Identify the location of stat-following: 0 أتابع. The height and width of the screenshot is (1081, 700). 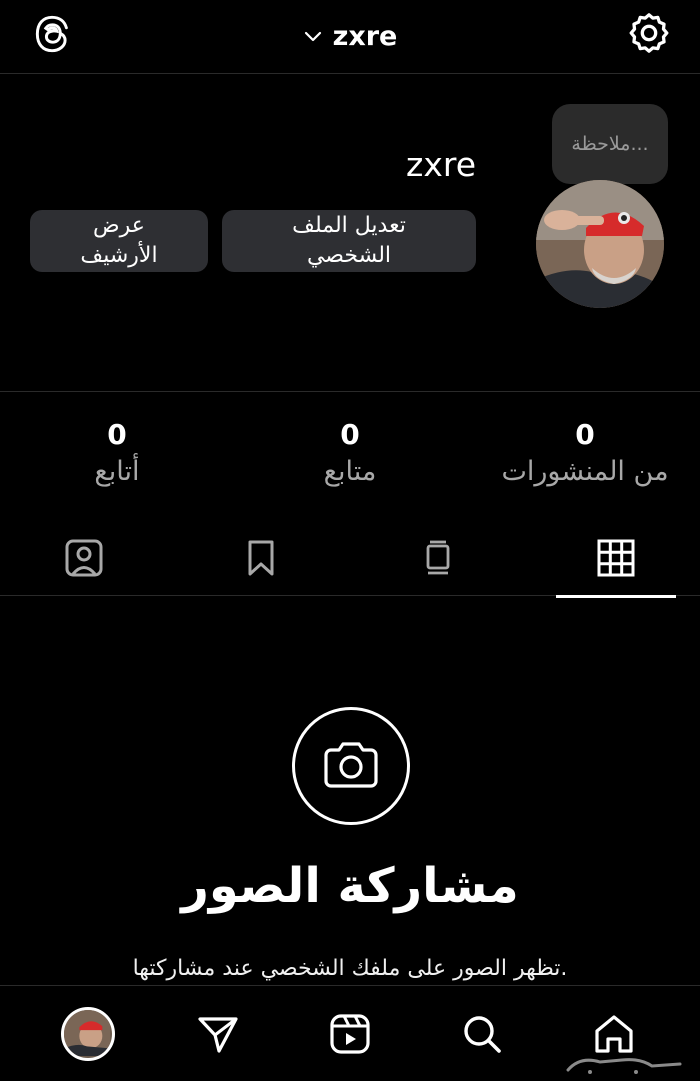
(117, 455).